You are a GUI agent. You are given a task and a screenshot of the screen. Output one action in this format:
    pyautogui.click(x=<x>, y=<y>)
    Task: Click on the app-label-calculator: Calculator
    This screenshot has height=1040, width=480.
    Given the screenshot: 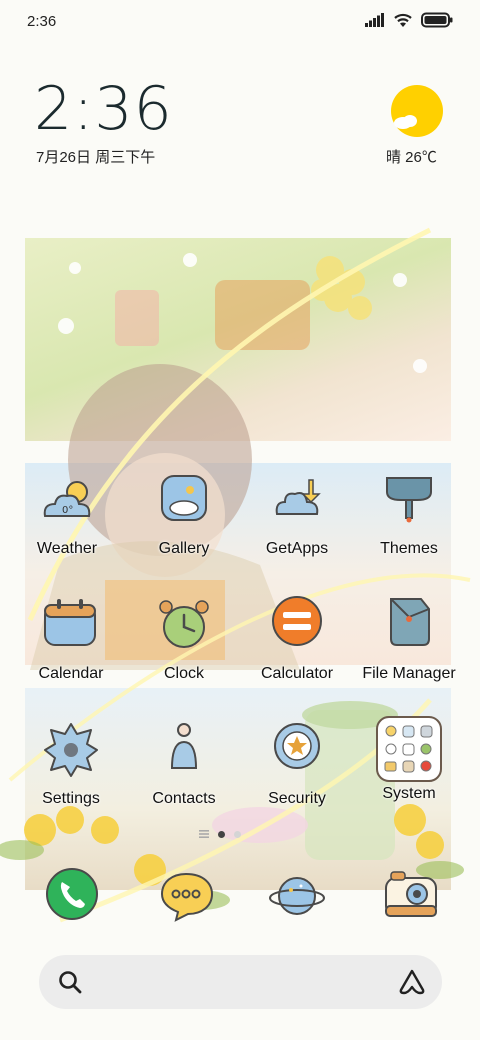 What is the action you would take?
    pyautogui.click(x=297, y=673)
    